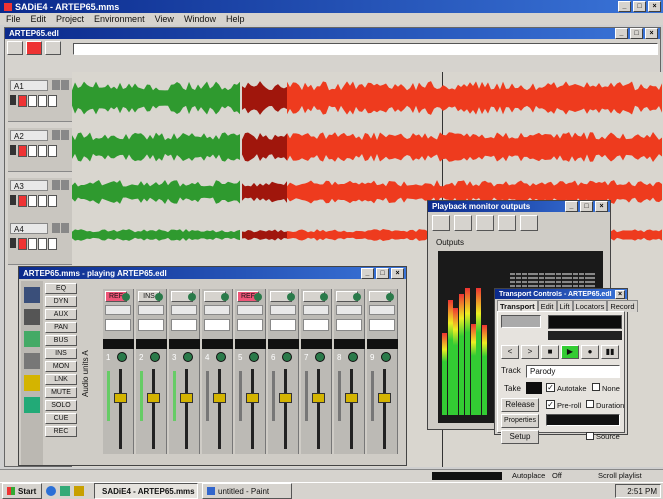 The height and width of the screenshot is (499, 663). Describe the element at coordinates (34, 48) in the screenshot. I see `edl-record-button` at that location.